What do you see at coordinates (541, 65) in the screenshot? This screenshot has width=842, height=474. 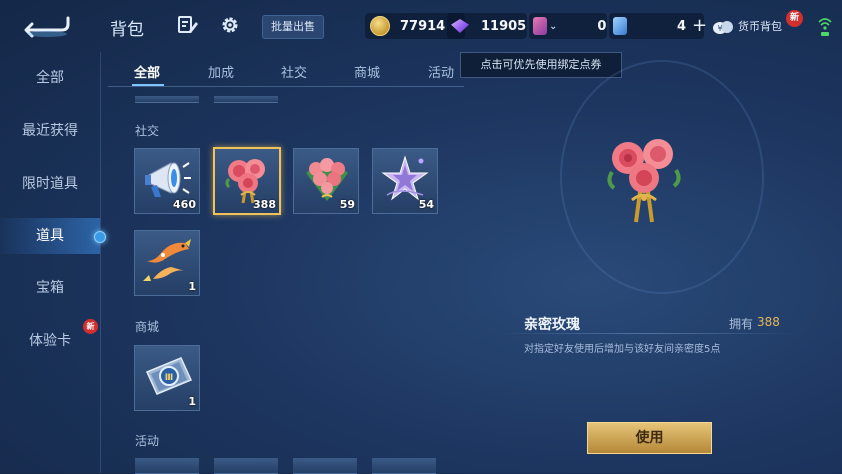 I see `tooltip: 点击可优先使用绑定点券` at bounding box center [541, 65].